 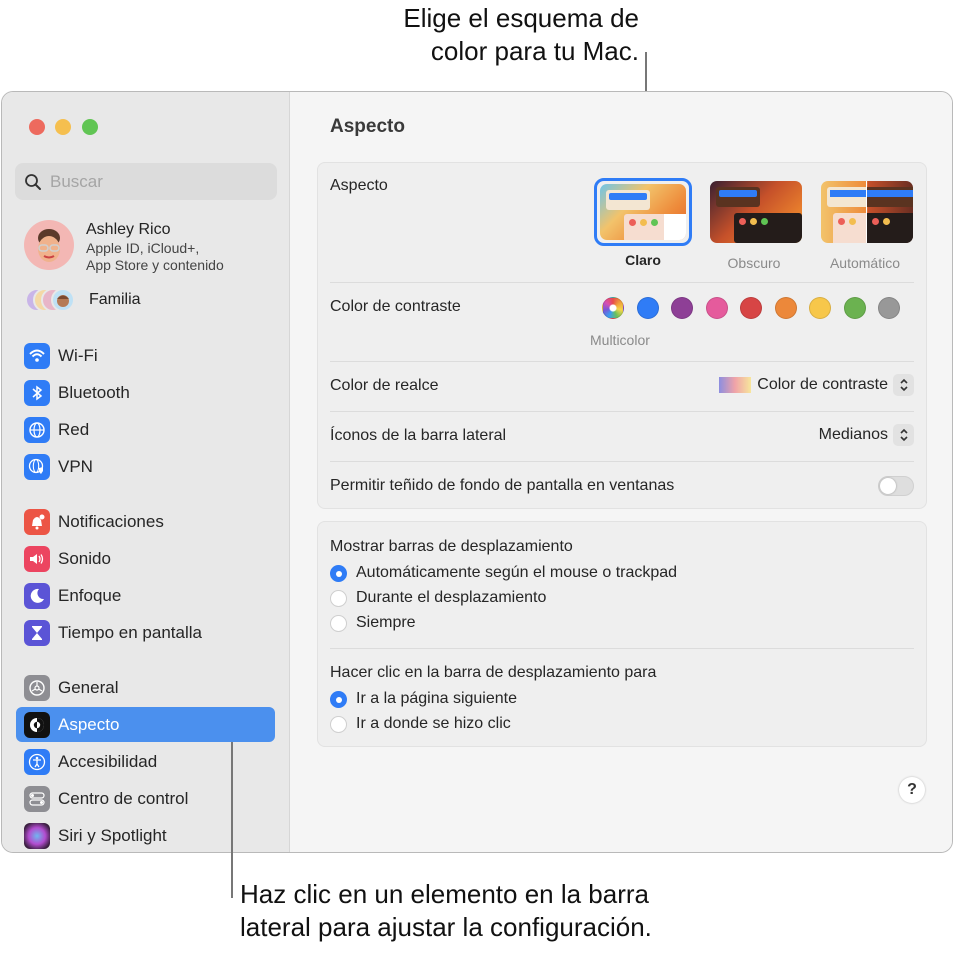 I want to click on sidebar-icons-popup: Medianos, so click(x=866, y=435).